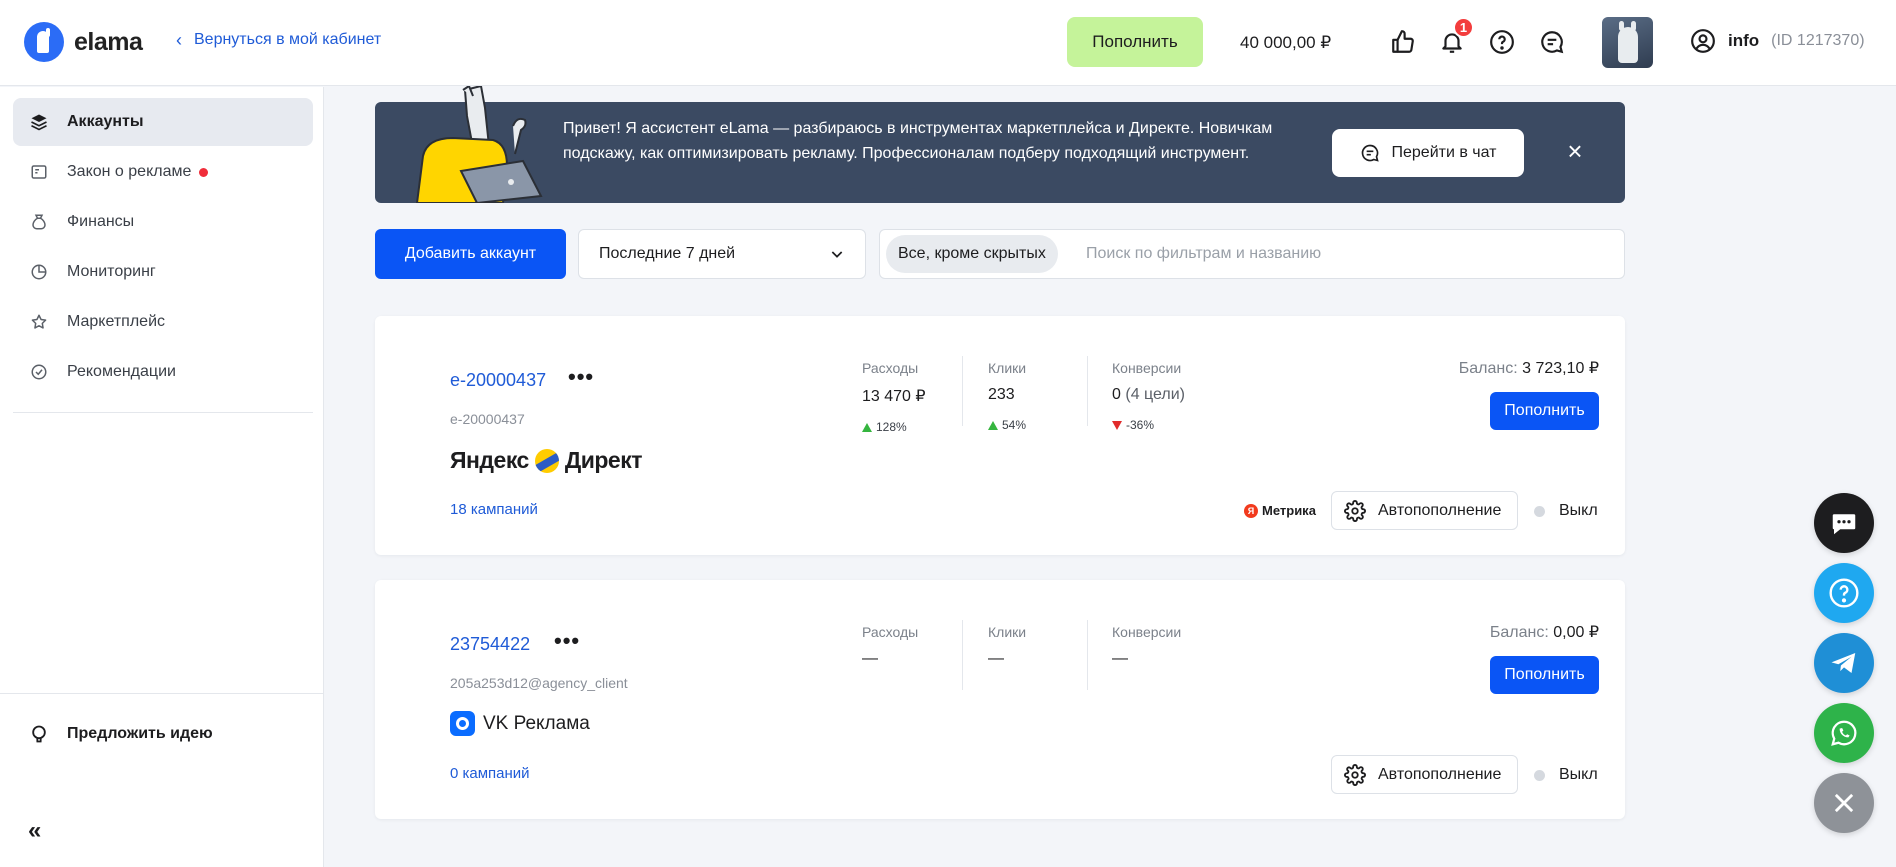  Describe the element at coordinates (1135, 42) in the screenshot. I see `header-topup-button: Пополнить` at that location.